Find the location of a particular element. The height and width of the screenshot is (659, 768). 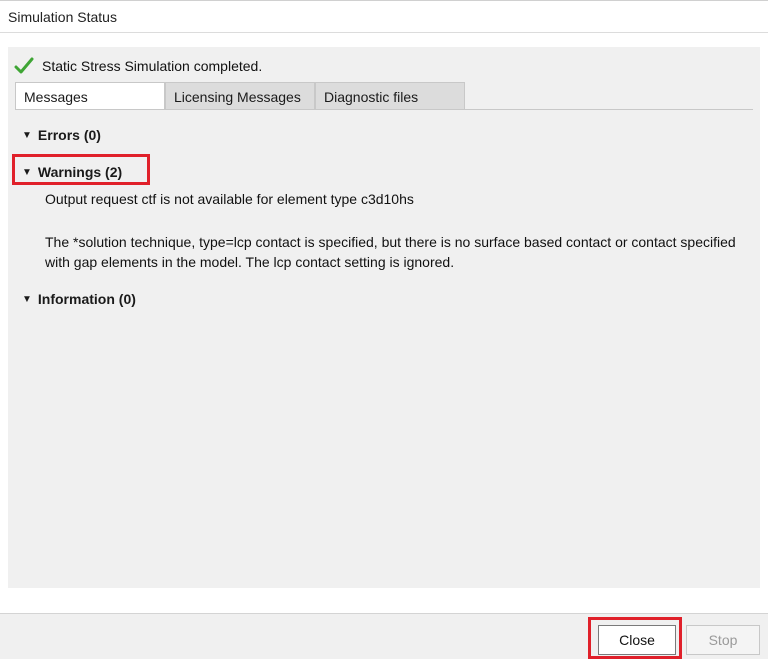

warnings-label: Warnings (2) is located at coordinates (80, 172).